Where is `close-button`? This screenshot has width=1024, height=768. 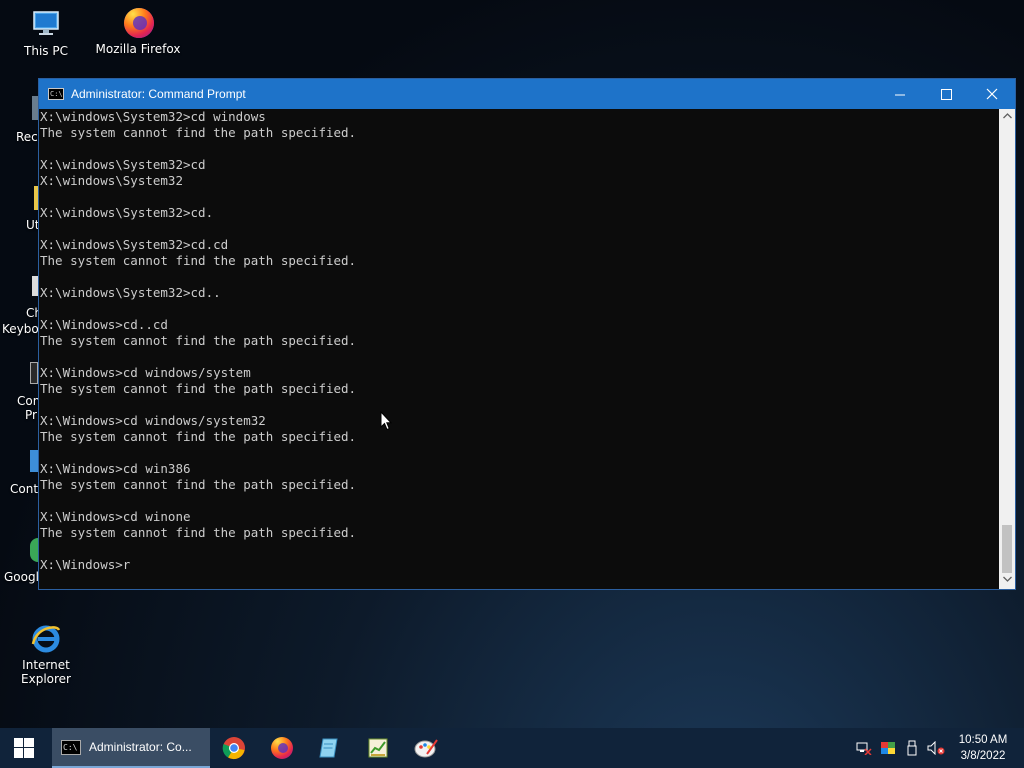
close-button is located at coordinates (992, 94).